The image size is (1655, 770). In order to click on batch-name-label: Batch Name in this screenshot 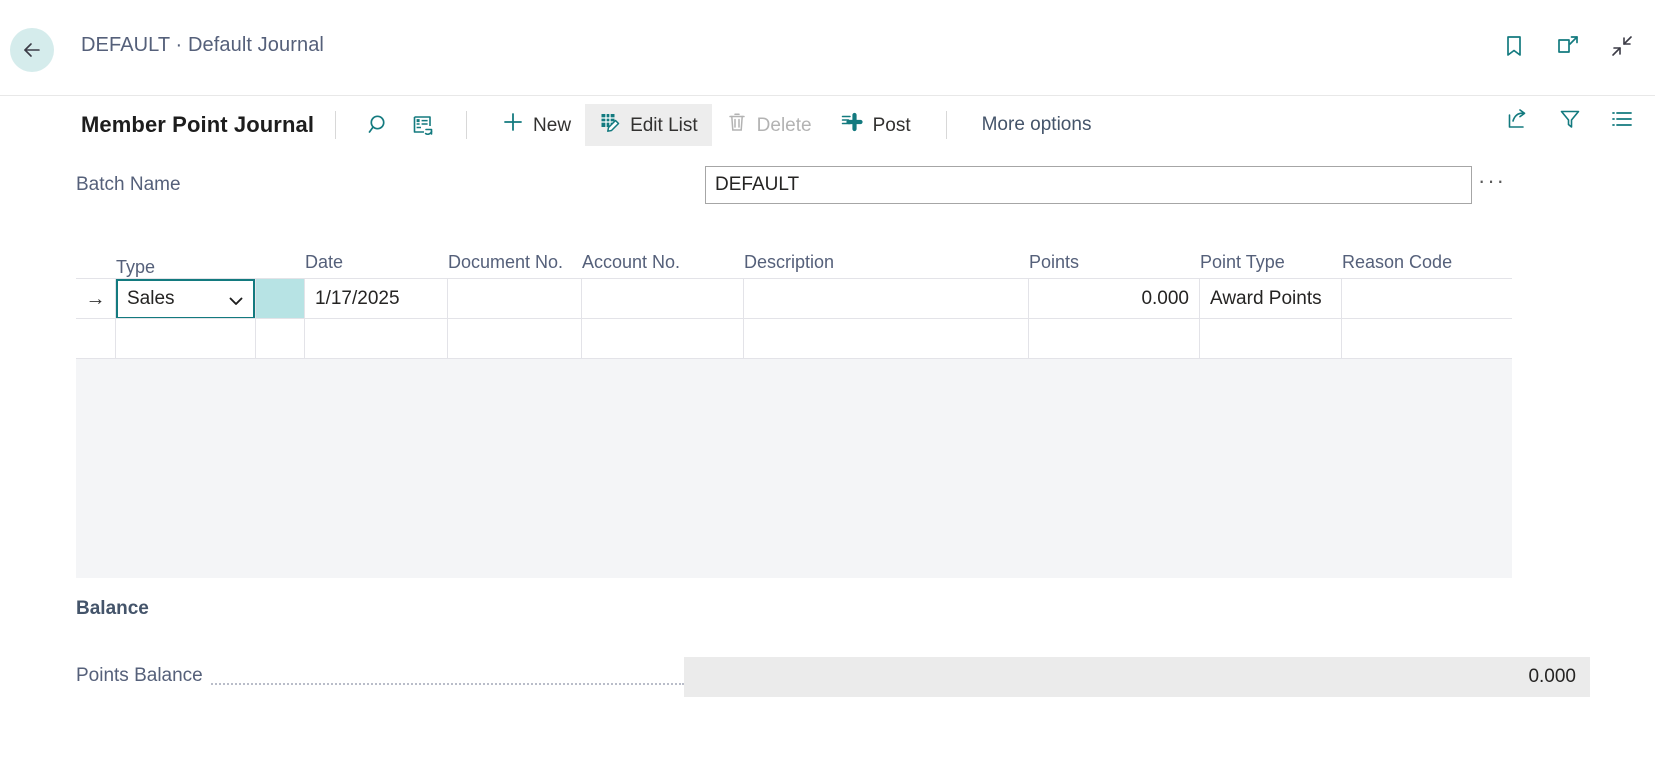, I will do `click(128, 184)`.